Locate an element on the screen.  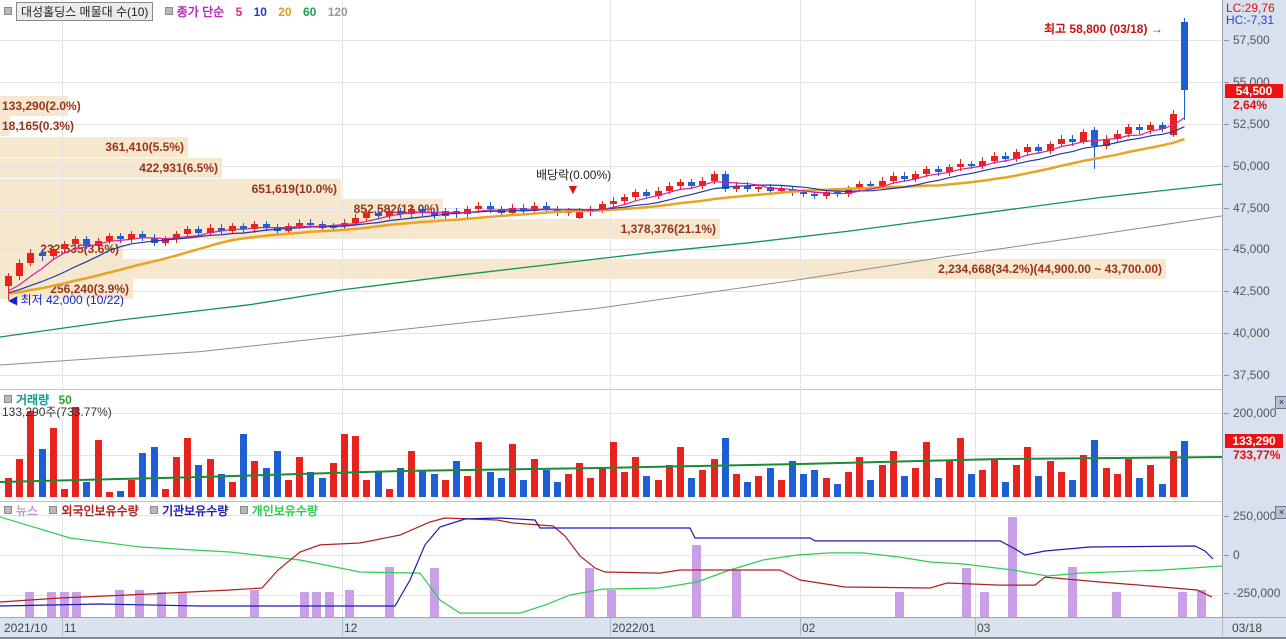
ma5-legend: 5 is located at coordinates (239, 12).